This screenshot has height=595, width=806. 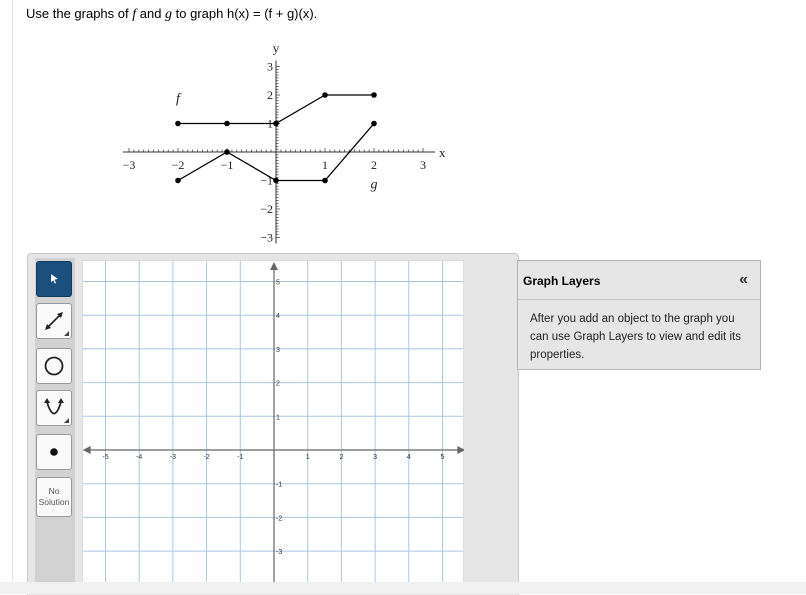 What do you see at coordinates (12, 297) in the screenshot?
I see `left-border` at bounding box center [12, 297].